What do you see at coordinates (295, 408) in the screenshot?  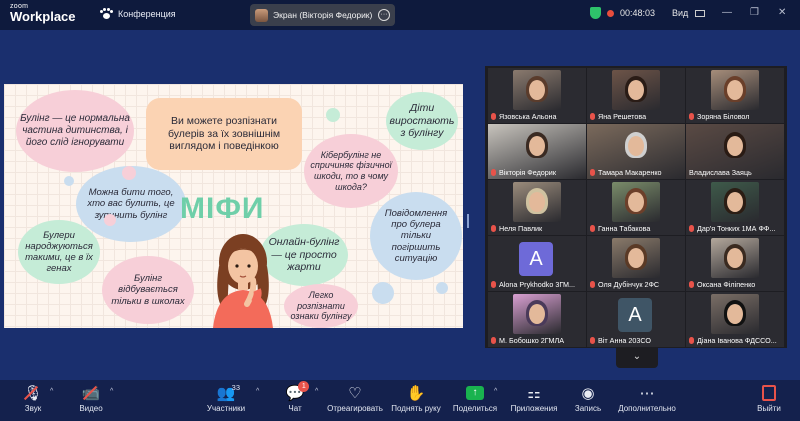 I see `chat-label: Чат` at bounding box center [295, 408].